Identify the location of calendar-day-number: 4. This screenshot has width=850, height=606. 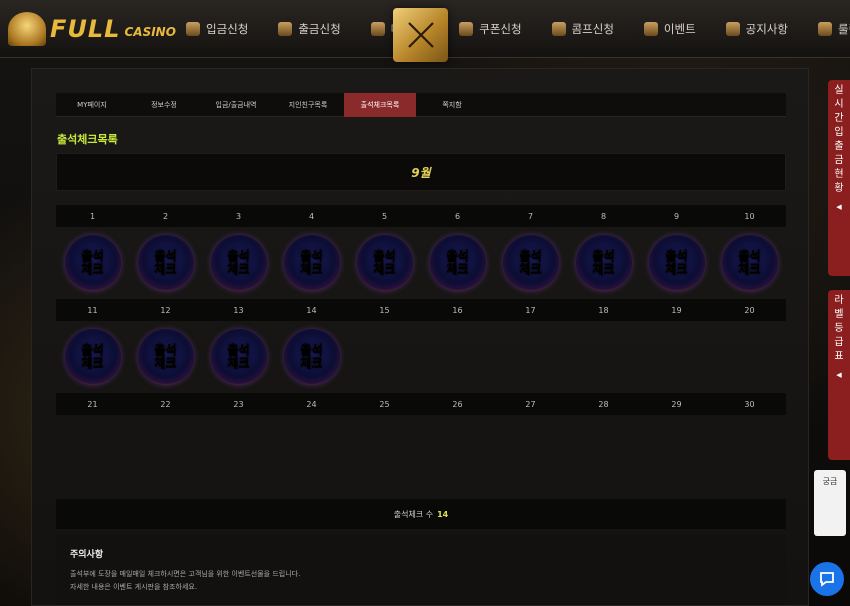
(311, 216).